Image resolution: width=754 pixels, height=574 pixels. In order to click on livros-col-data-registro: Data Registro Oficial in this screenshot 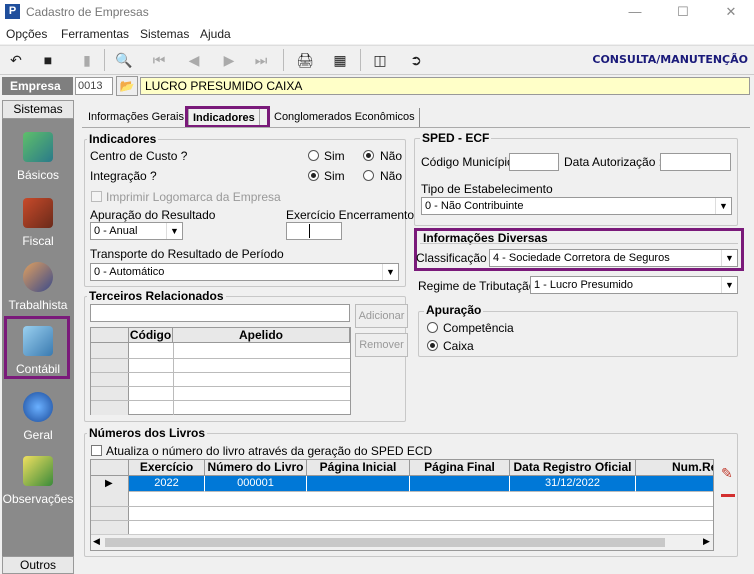, I will do `click(573, 468)`.